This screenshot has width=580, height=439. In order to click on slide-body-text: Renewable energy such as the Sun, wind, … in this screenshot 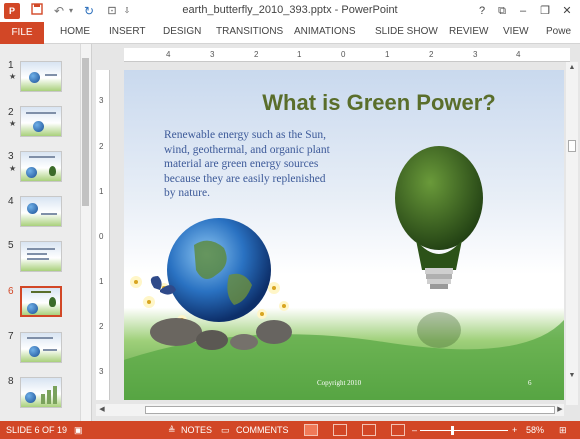, I will do `click(251, 164)`.